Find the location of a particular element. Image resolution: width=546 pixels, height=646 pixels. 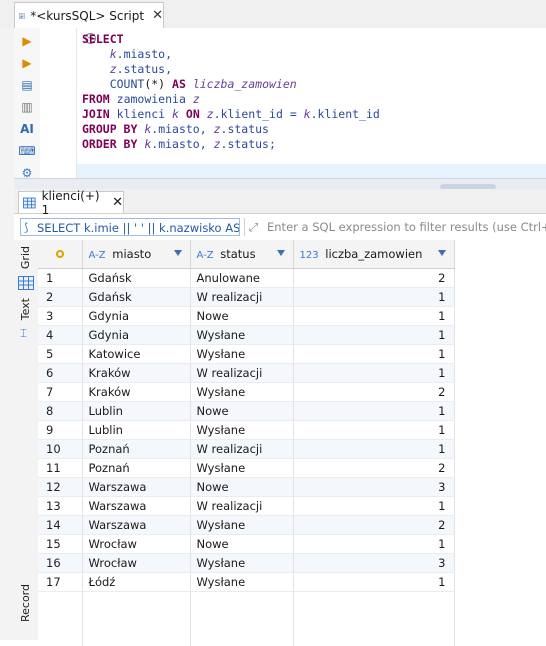

column-header-liczba-zamowien: 123 liczba_zamowien is located at coordinates (374, 254).